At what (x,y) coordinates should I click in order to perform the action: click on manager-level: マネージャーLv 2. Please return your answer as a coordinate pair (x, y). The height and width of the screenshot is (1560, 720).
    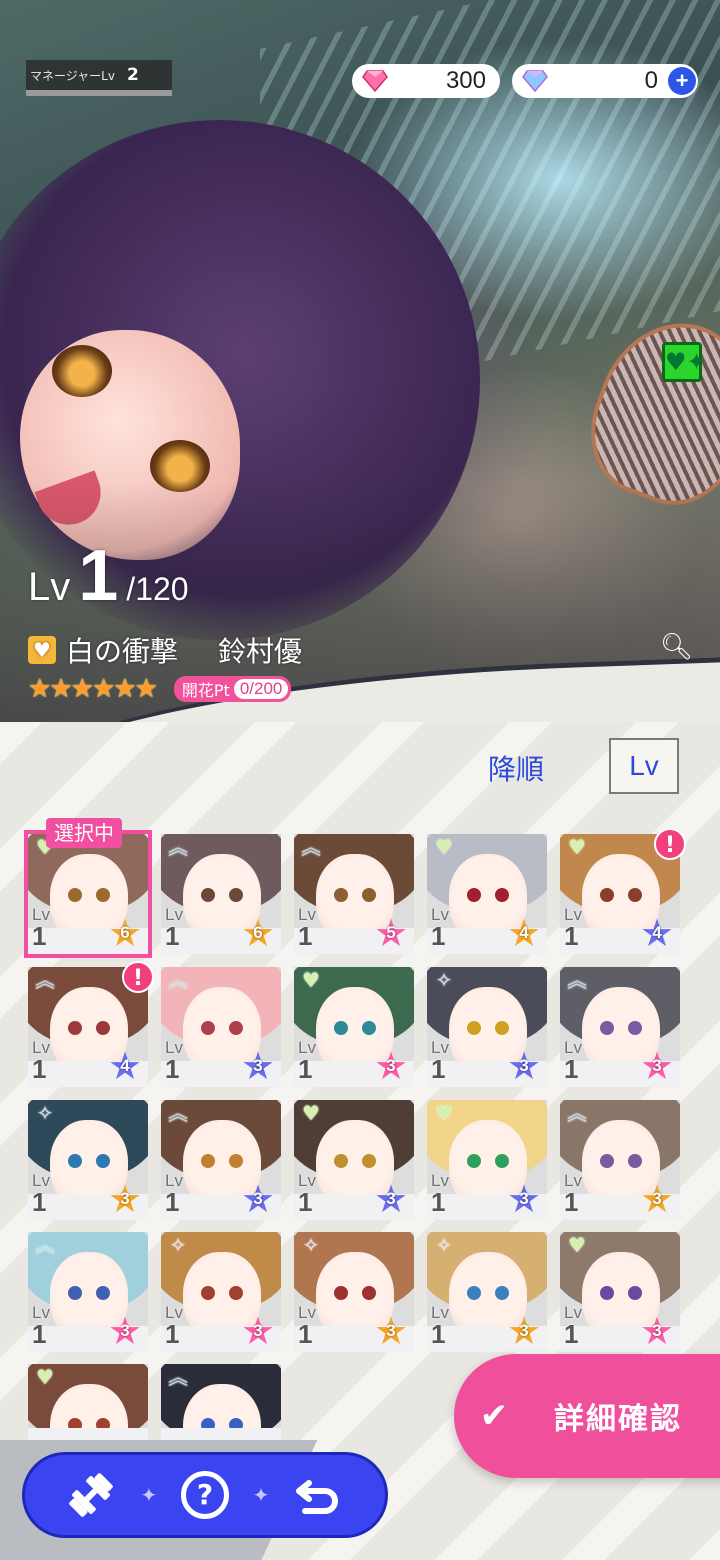
    Looking at the image, I should click on (99, 78).